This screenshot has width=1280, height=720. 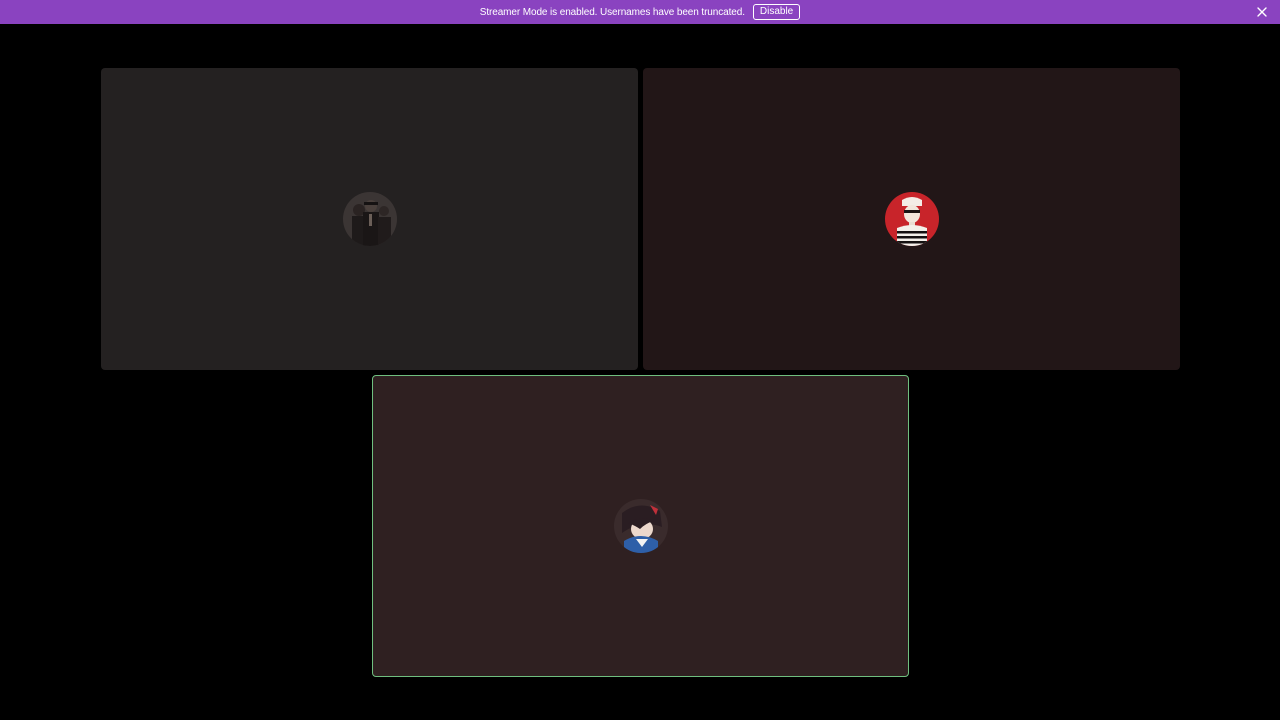 I want to click on avatar-red-striped-figure-icon, so click(x=911, y=219).